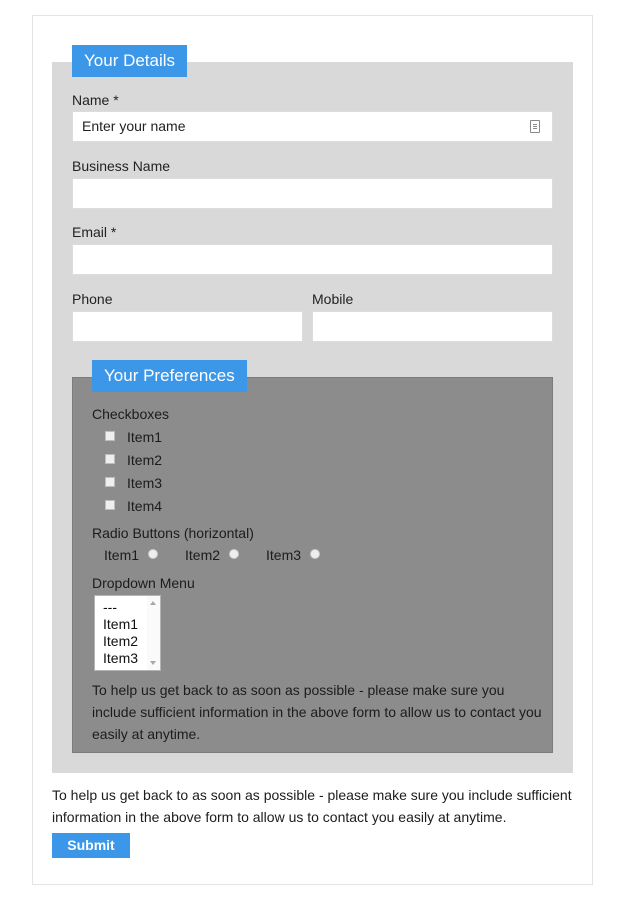  What do you see at coordinates (284, 555) in the screenshot?
I see `radio-label: Item3` at bounding box center [284, 555].